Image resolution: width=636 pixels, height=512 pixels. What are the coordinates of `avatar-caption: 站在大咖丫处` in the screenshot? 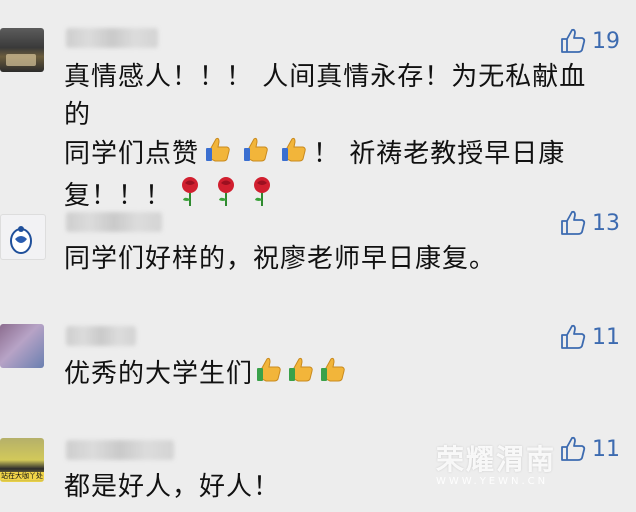 It's located at (22, 476).